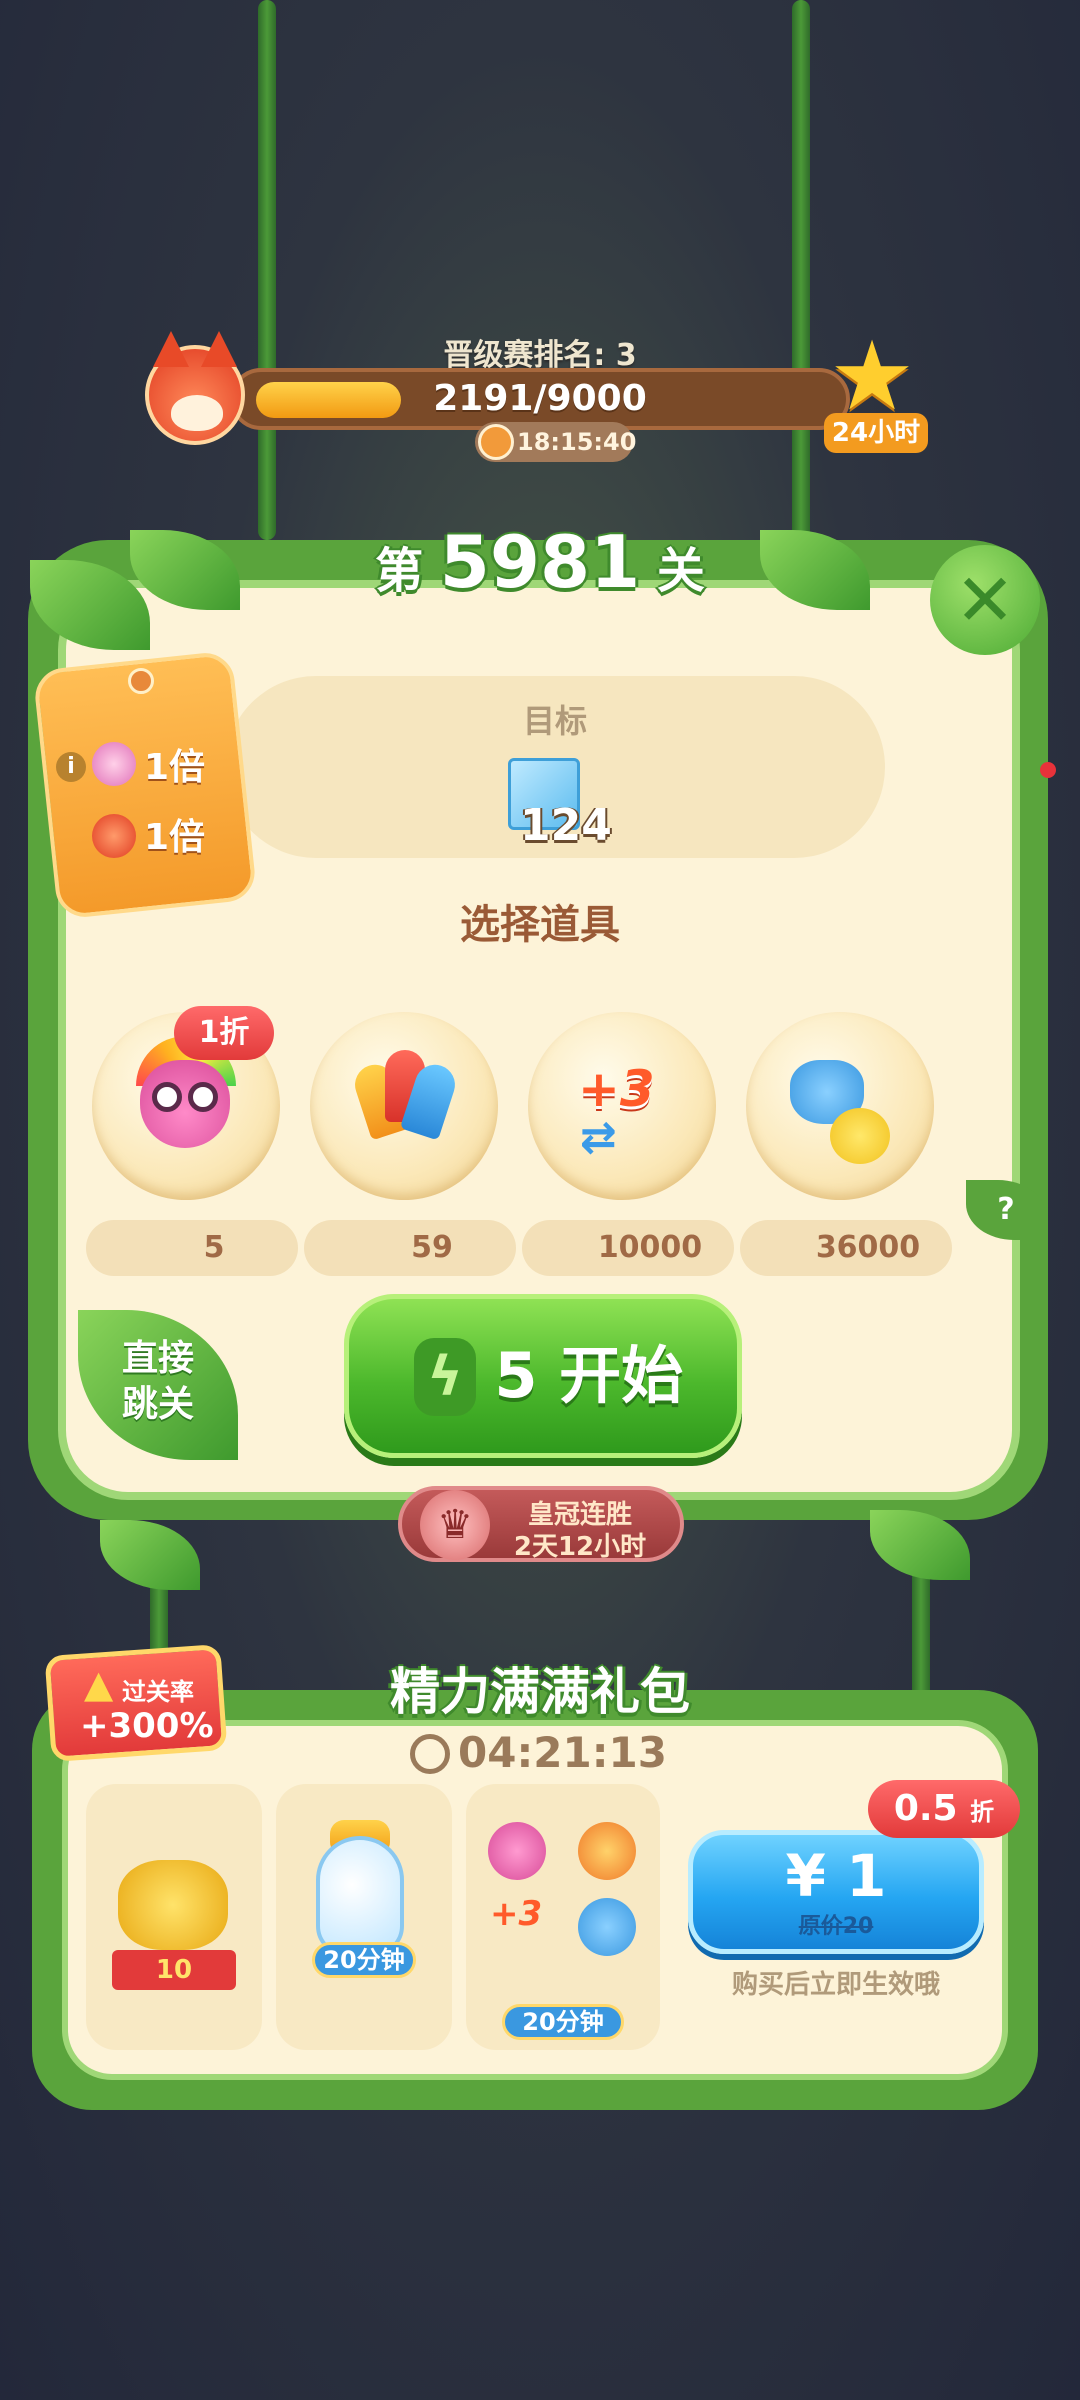  Describe the element at coordinates (399, 571) in the screenshot. I see `level-prefix: 第` at that location.